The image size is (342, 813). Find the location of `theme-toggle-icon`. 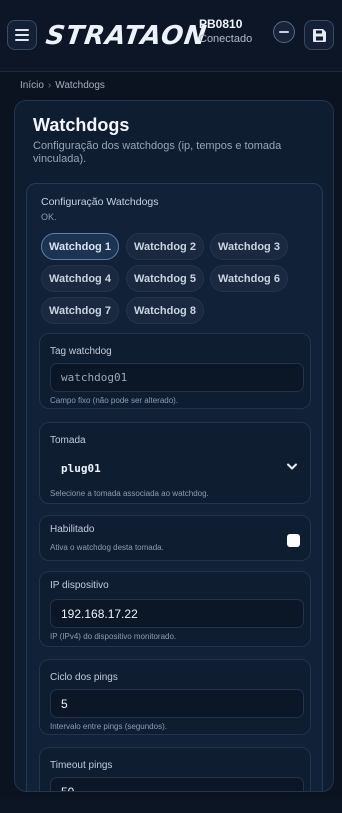

theme-toggle-icon is located at coordinates (284, 32).